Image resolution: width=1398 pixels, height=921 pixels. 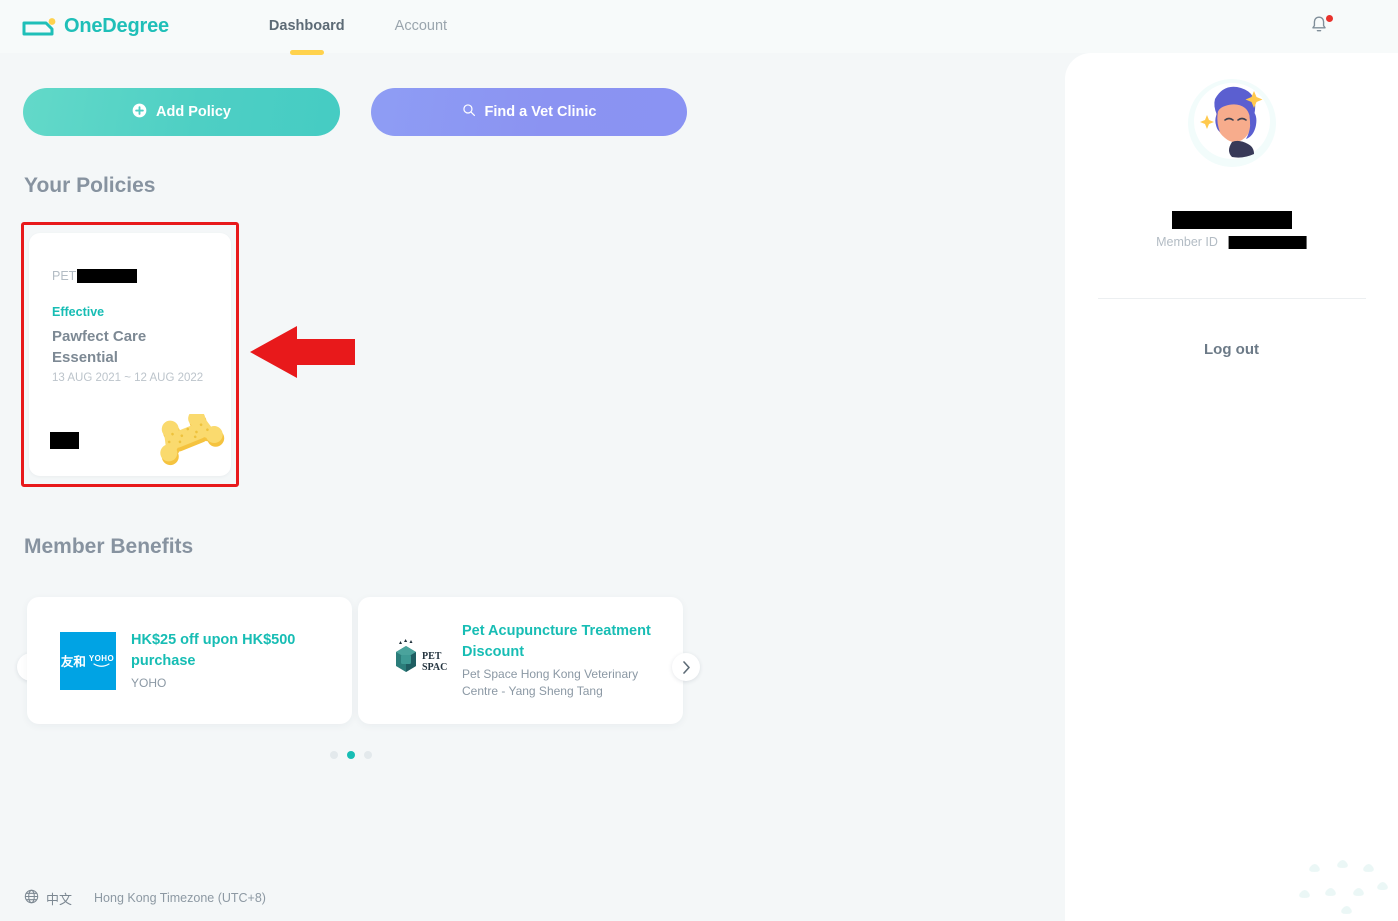 I want to click on pet-space-logo-icon: PET SPACE, so click(x=418, y=661).